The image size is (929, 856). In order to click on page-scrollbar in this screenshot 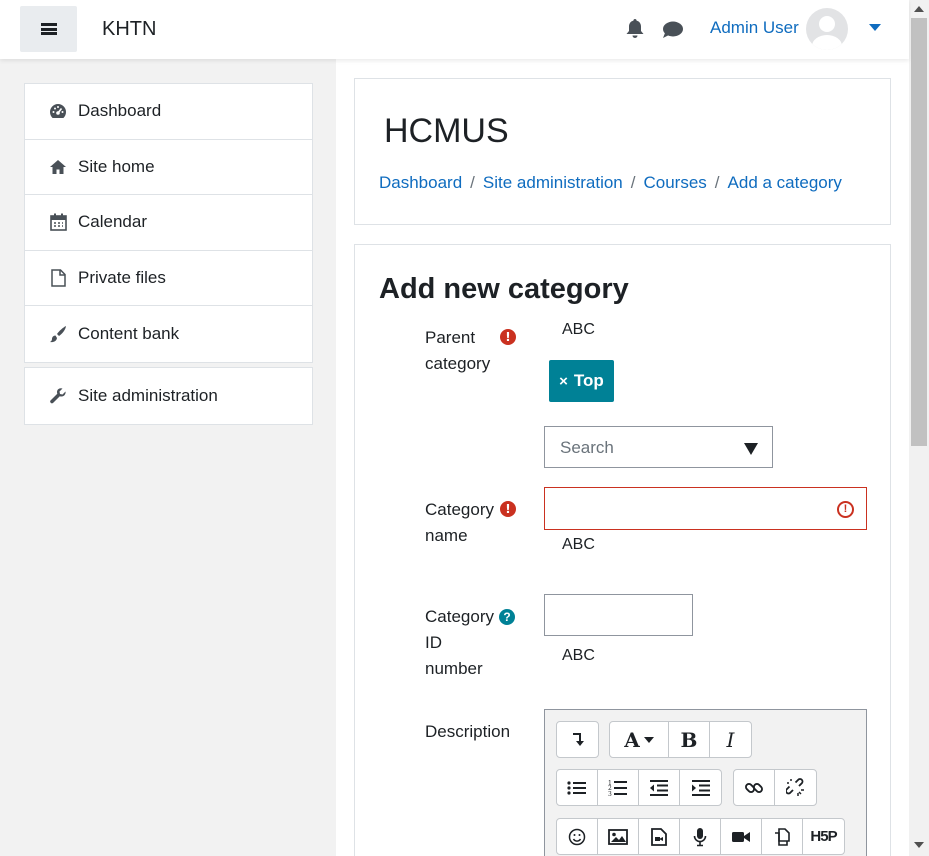, I will do `click(919, 428)`.